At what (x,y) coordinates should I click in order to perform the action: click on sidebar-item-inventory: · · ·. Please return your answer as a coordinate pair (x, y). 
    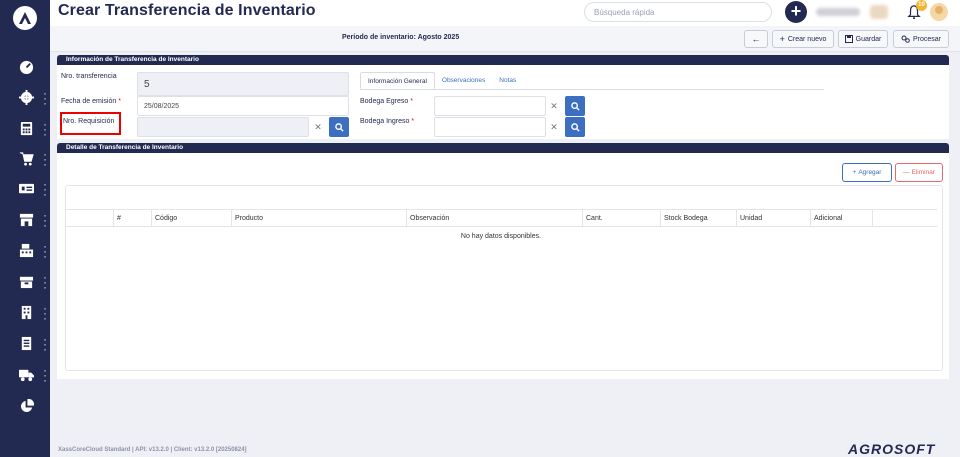
    Looking at the image, I should click on (25, 282).